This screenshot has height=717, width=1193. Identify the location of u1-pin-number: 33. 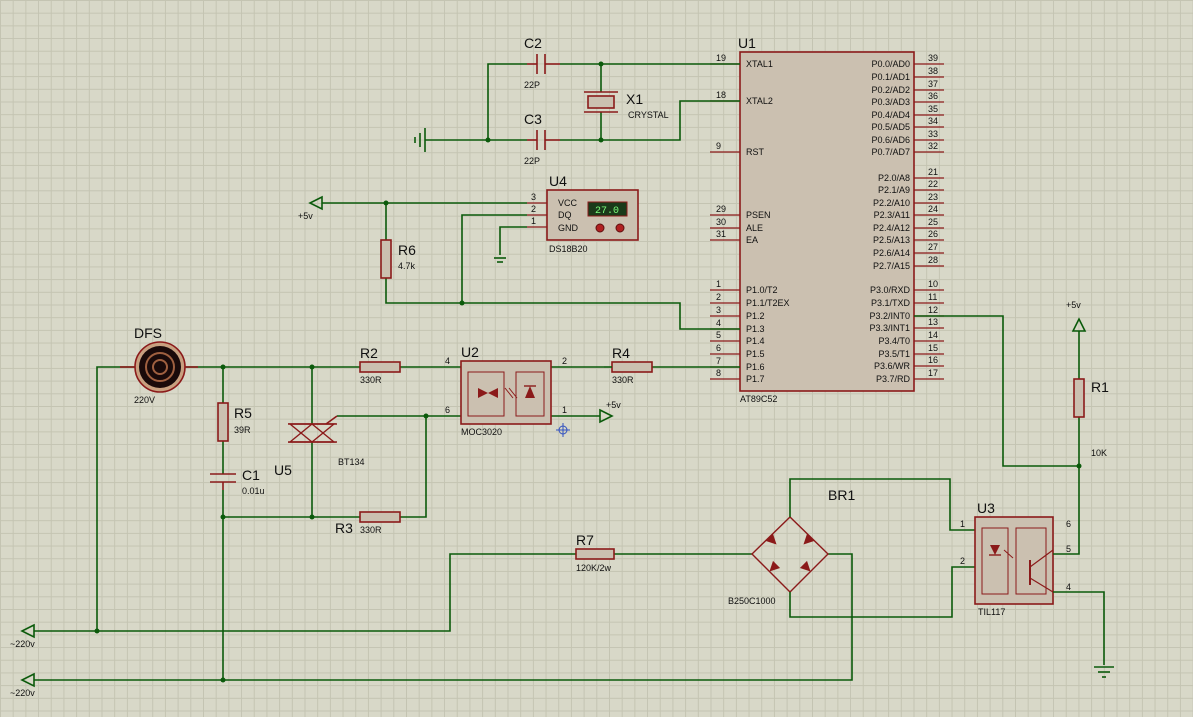
(933, 134).